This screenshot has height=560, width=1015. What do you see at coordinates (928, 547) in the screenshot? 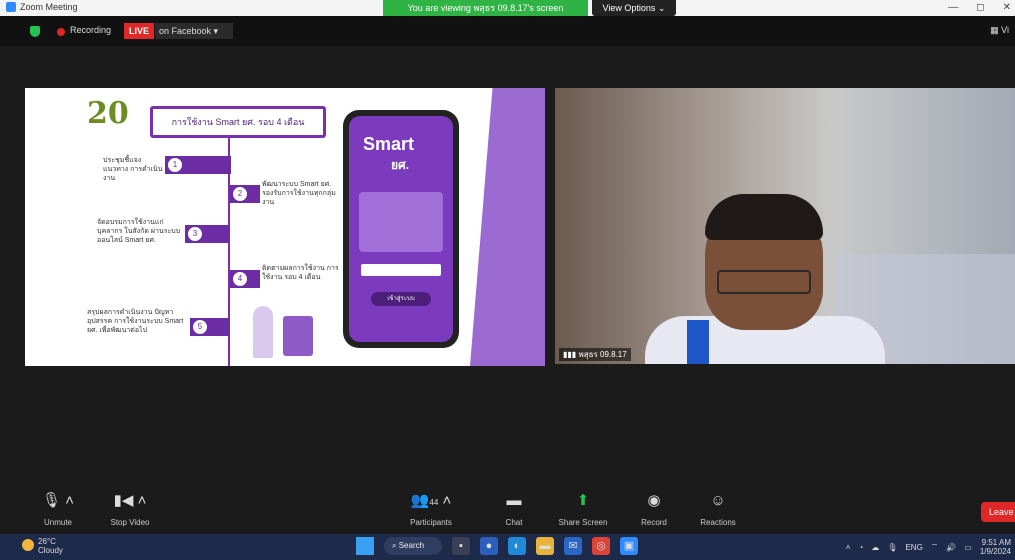
I see `system-tray: ˄ ◔ ☁ 🎙 ENG ⌔ 🔊 ▭ 9:51 AM 1/9/2024` at bounding box center [928, 547].